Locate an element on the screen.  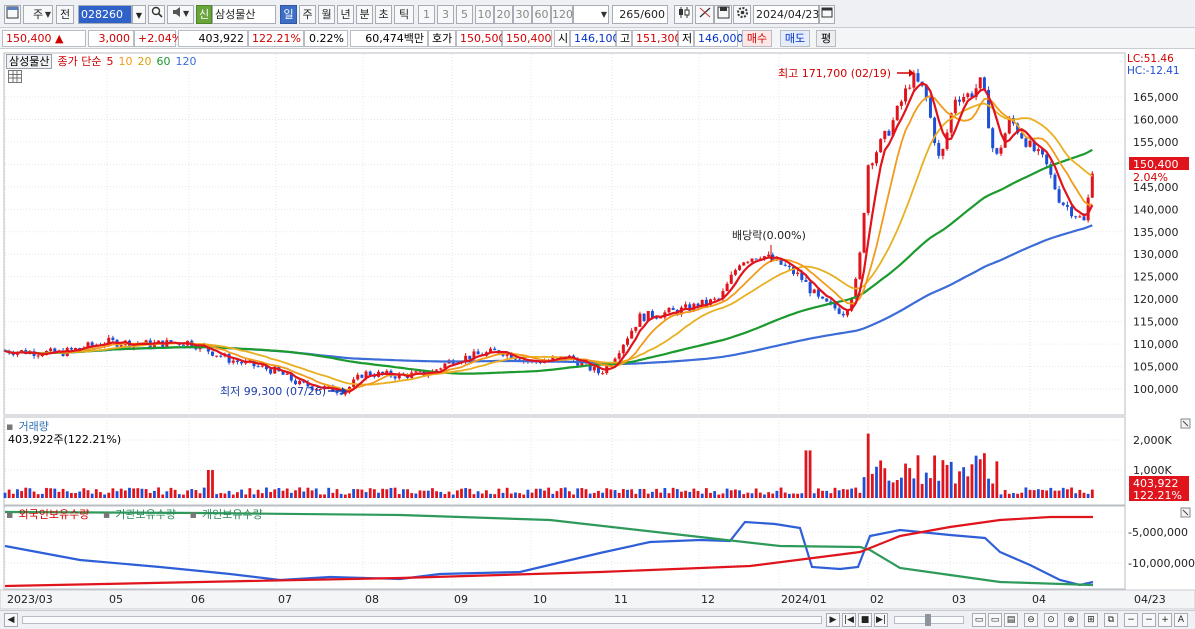
restore-icon: ⊞ is located at coordinates (1091, 620).